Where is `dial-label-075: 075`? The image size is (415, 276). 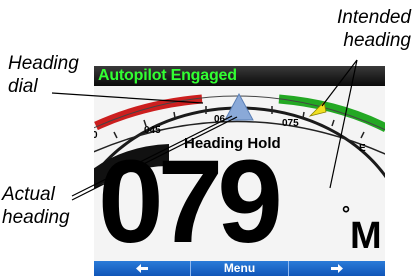 dial-label-075: 075 is located at coordinates (290, 123).